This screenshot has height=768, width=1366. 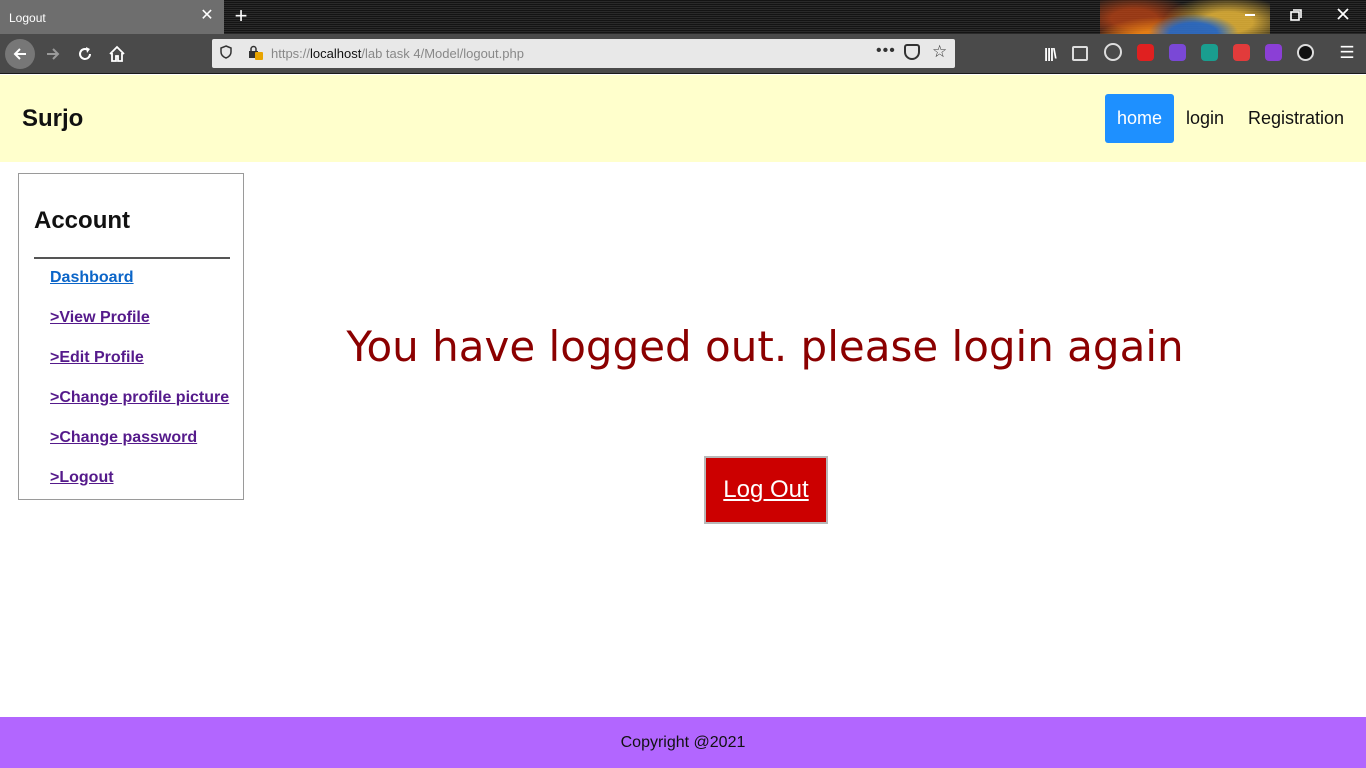 What do you see at coordinates (1296, 118) in the screenshot?
I see `nav-registration-link: Registration` at bounding box center [1296, 118].